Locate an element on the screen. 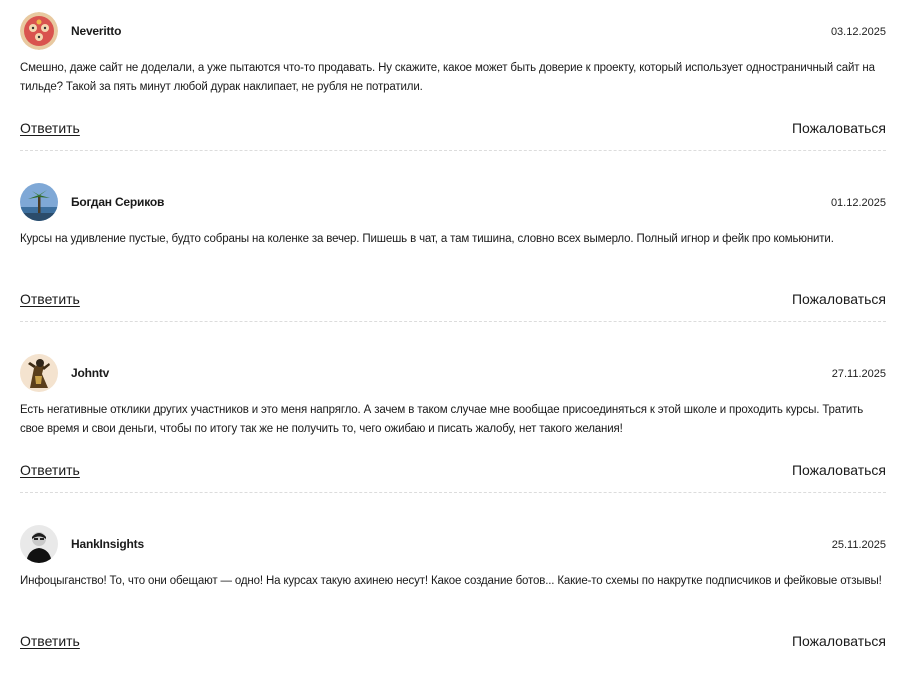 The image size is (899, 696). comment-header: Johntv 27.11.2025 is located at coordinates (453, 373).